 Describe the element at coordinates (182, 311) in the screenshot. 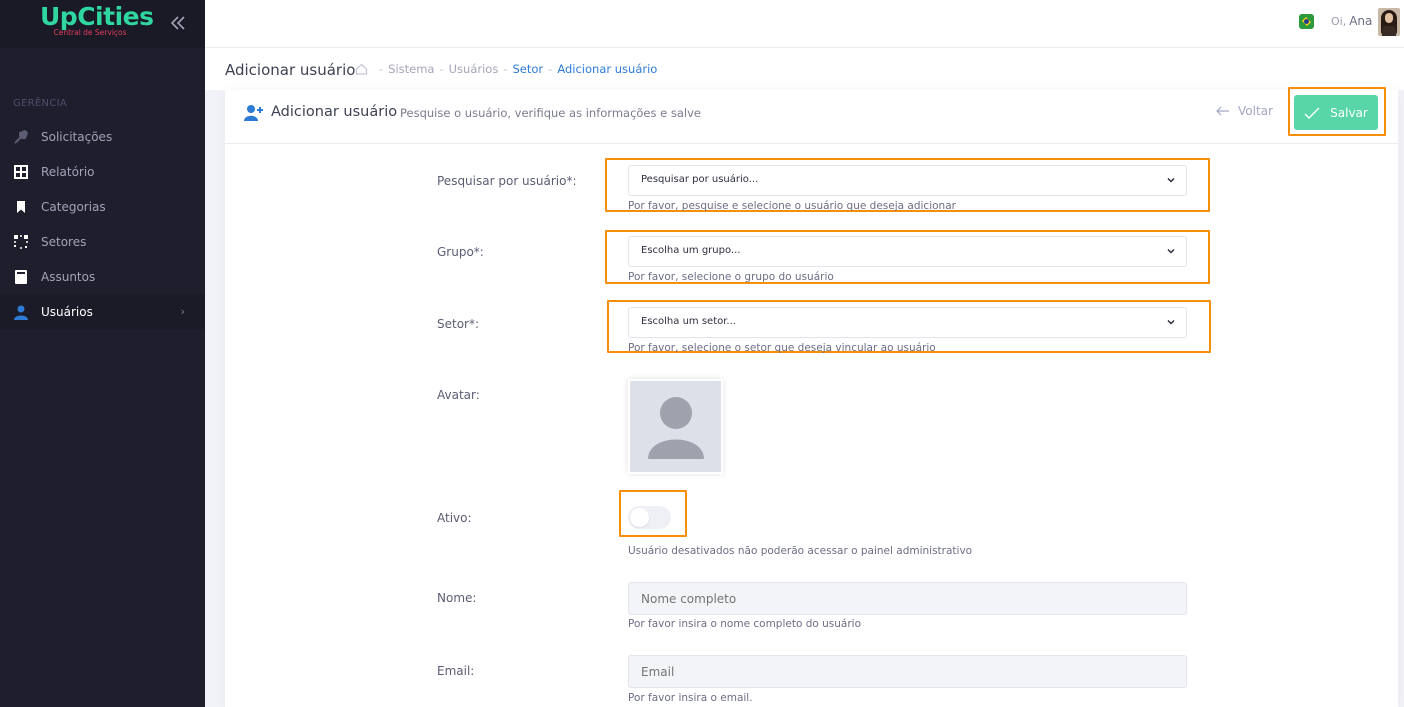

I see `chevron-right-icon: ›` at that location.